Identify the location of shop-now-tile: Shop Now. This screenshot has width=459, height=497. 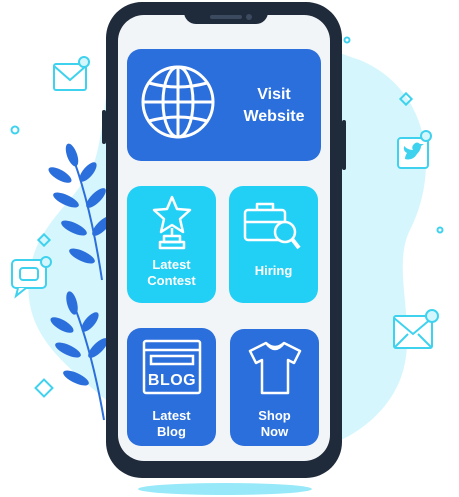
(274, 387).